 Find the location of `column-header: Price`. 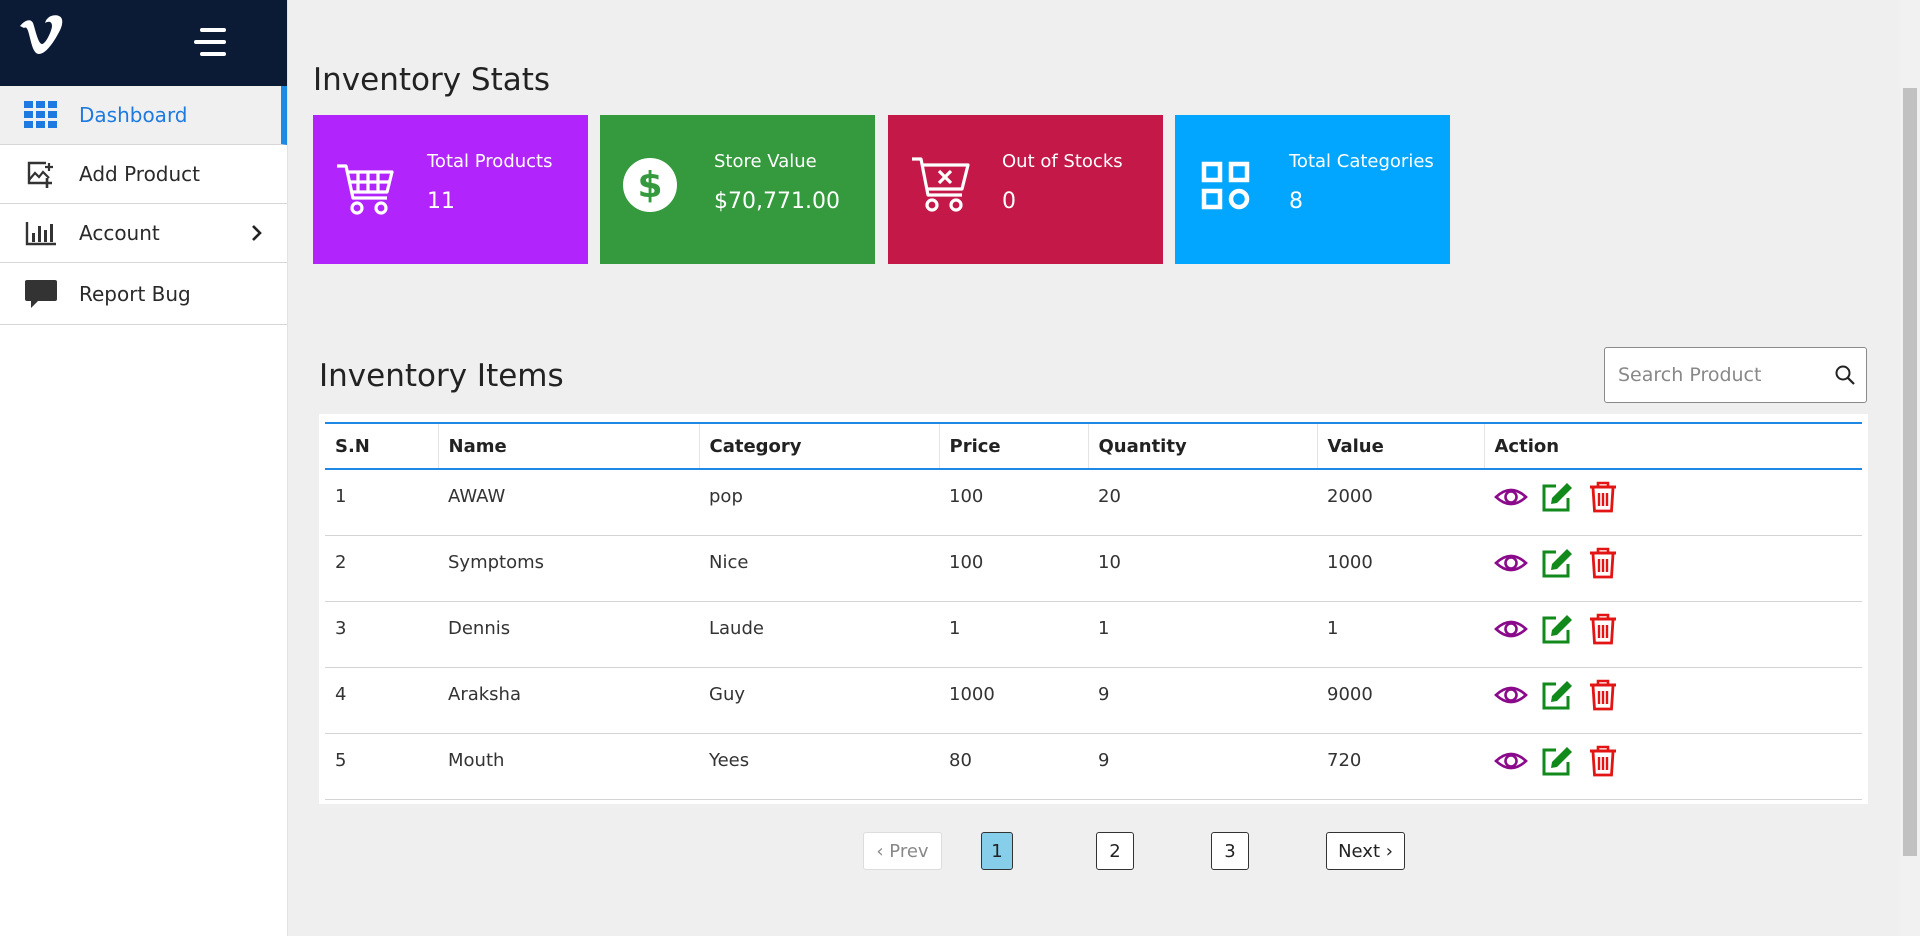

column-header: Price is located at coordinates (1013, 446).